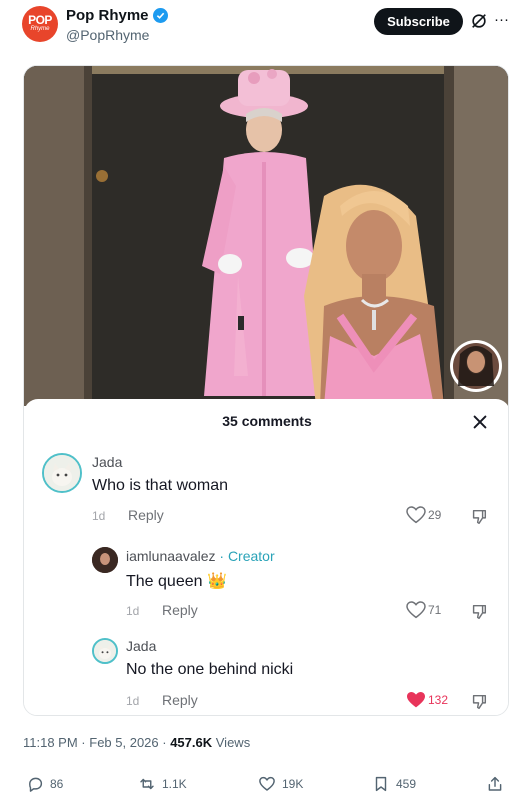 The image size is (520, 800). What do you see at coordinates (427, 700) in the screenshot?
I see `comment-like-button: 132` at bounding box center [427, 700].